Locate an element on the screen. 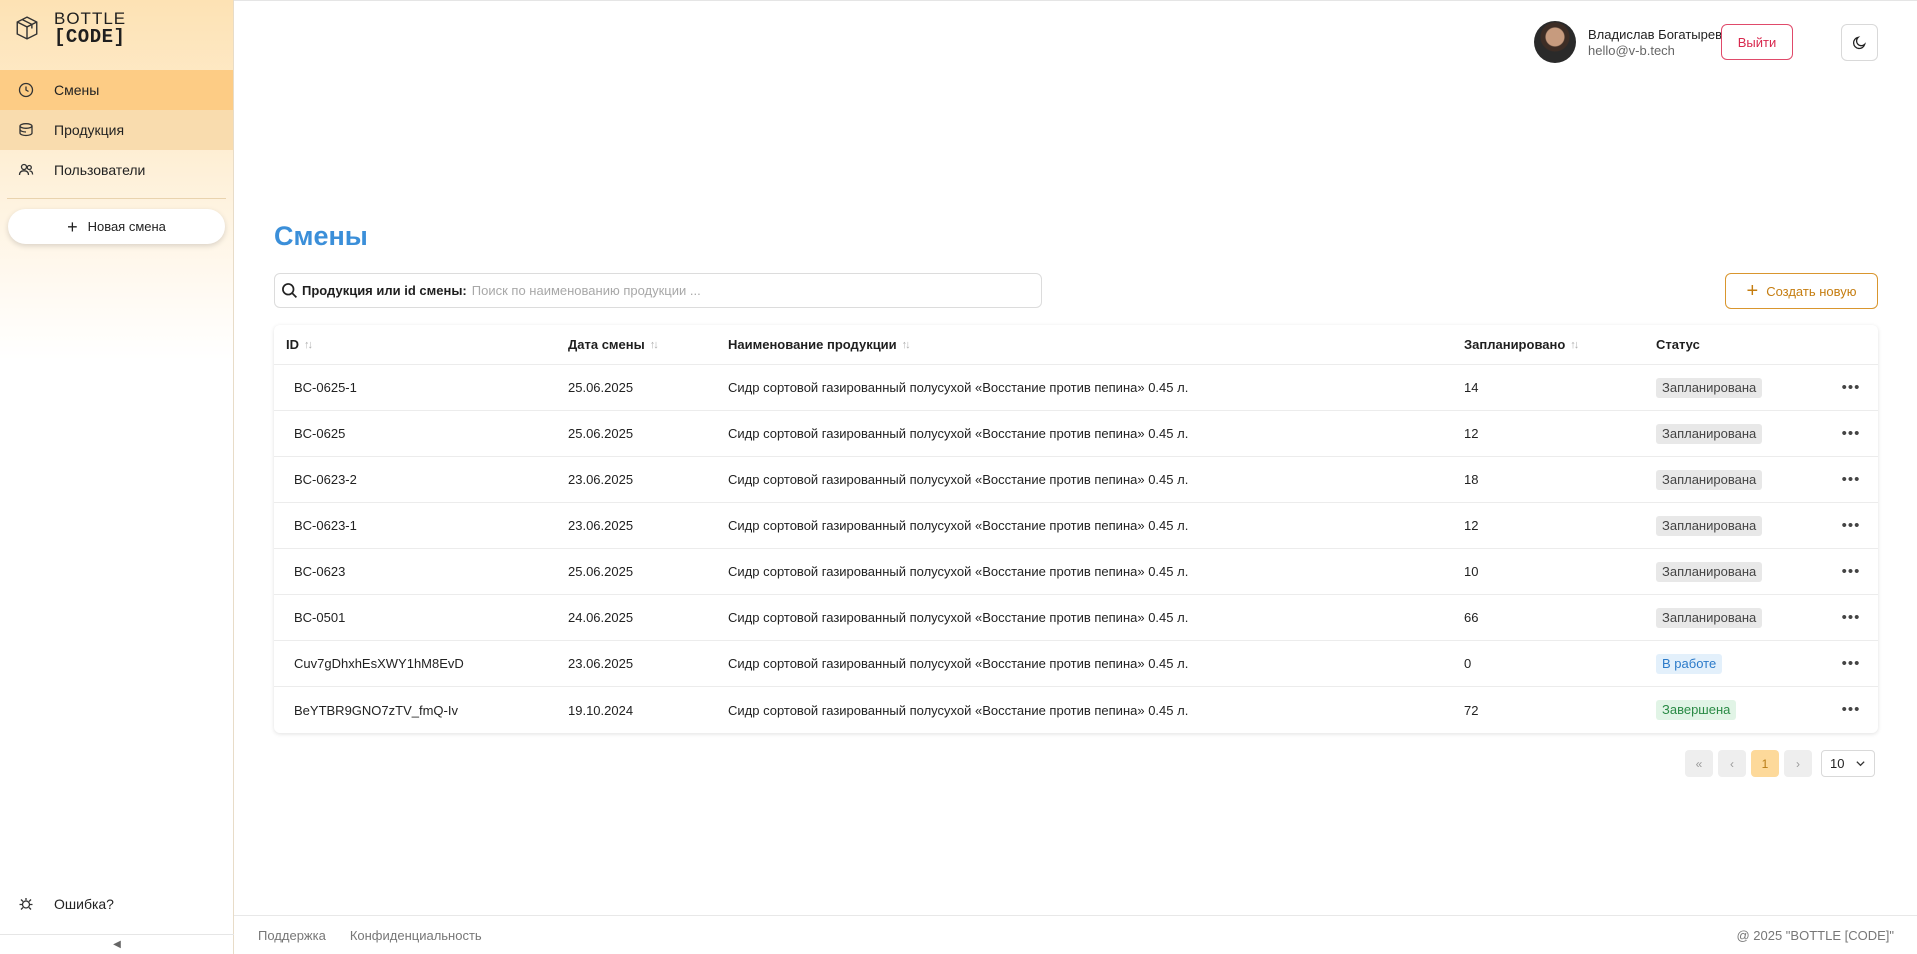 This screenshot has height=954, width=1917. collapse-sidebar-button: ◀ is located at coordinates (117, 944).